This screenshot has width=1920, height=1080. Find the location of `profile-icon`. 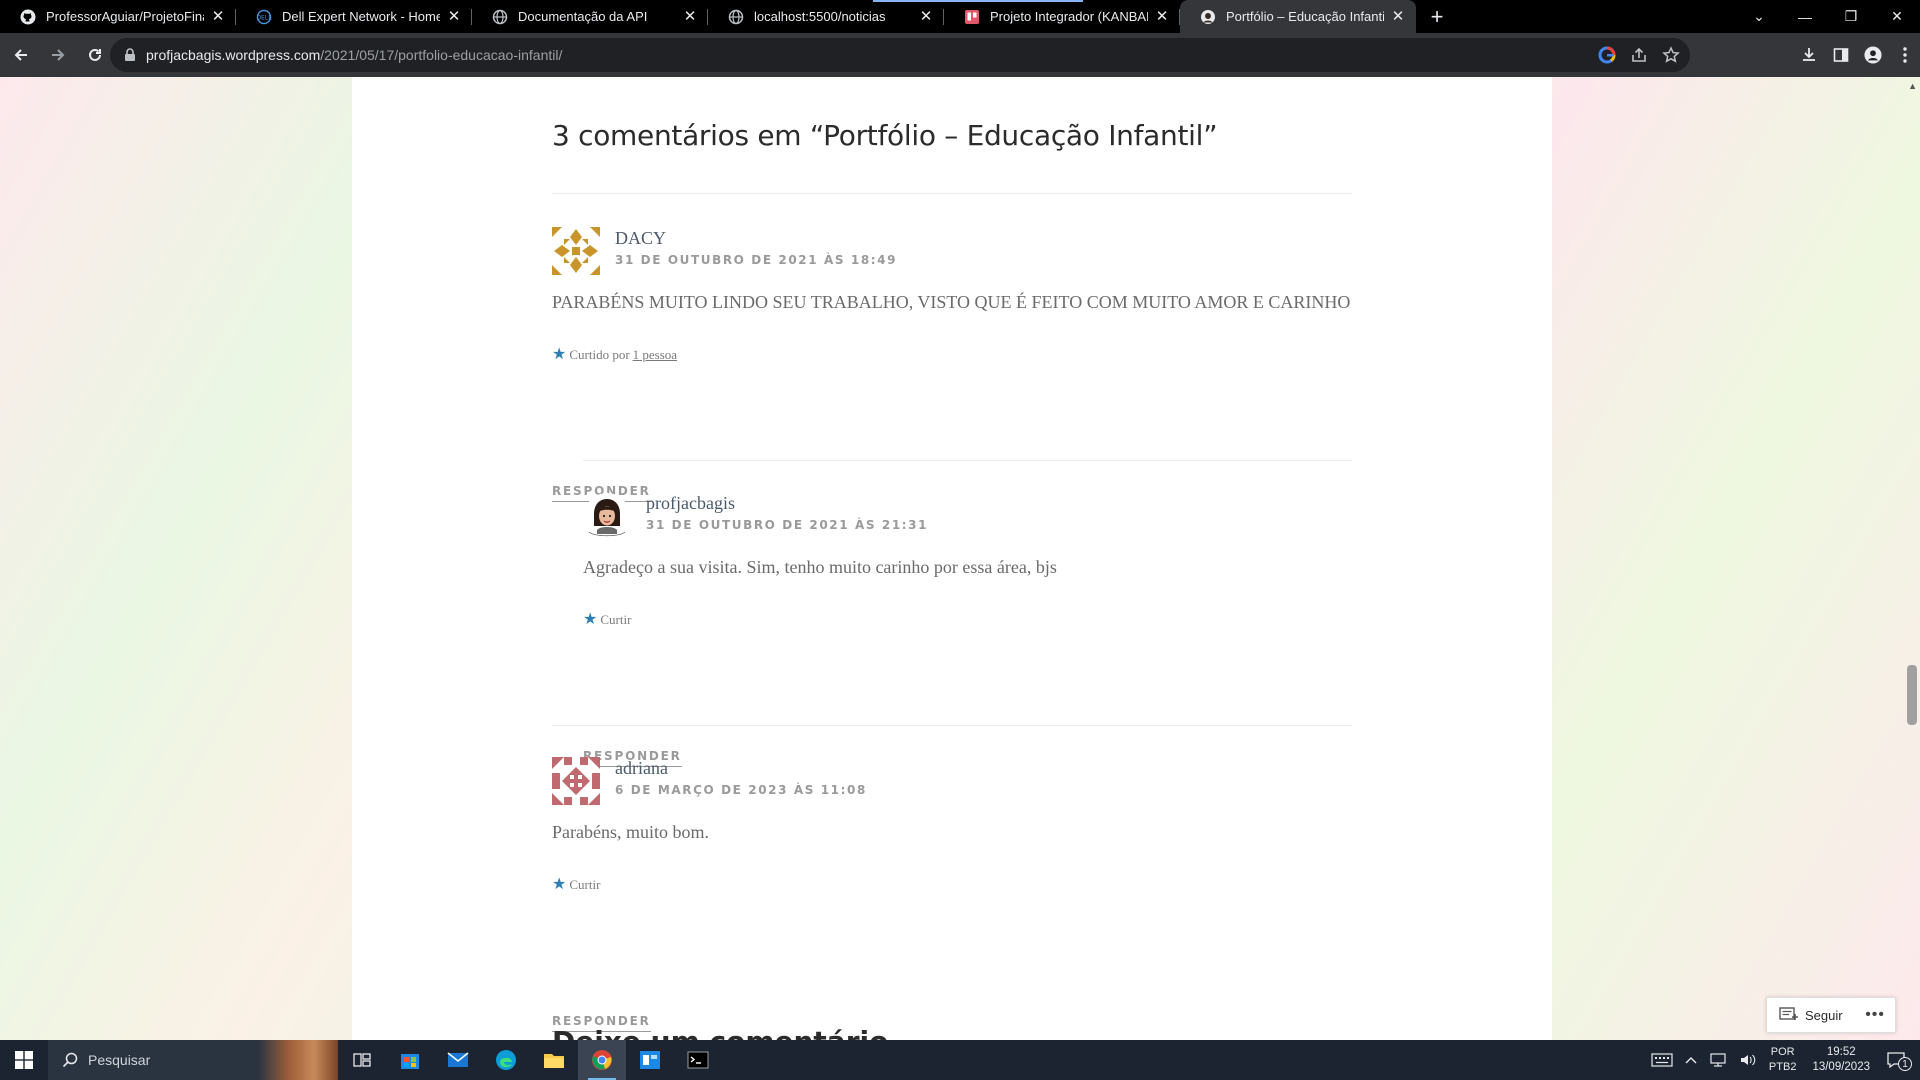

profile-icon is located at coordinates (1873, 55).